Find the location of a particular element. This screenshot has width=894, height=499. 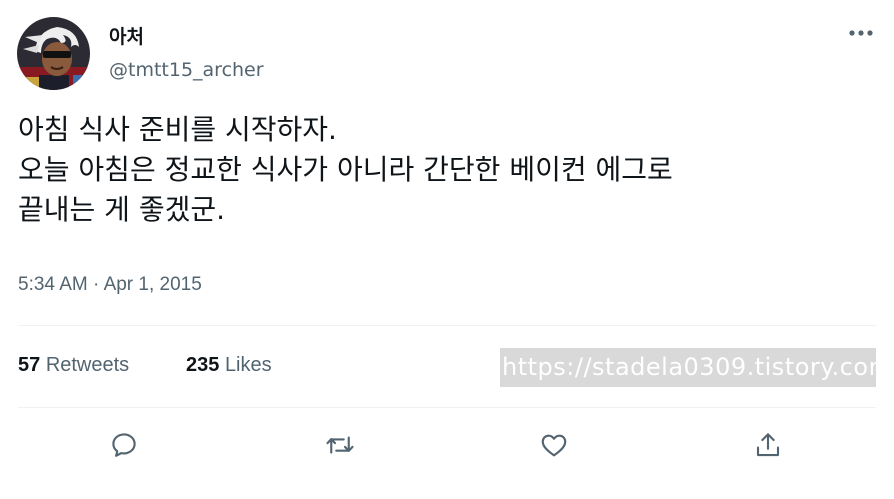

share-icon is located at coordinates (768, 445).